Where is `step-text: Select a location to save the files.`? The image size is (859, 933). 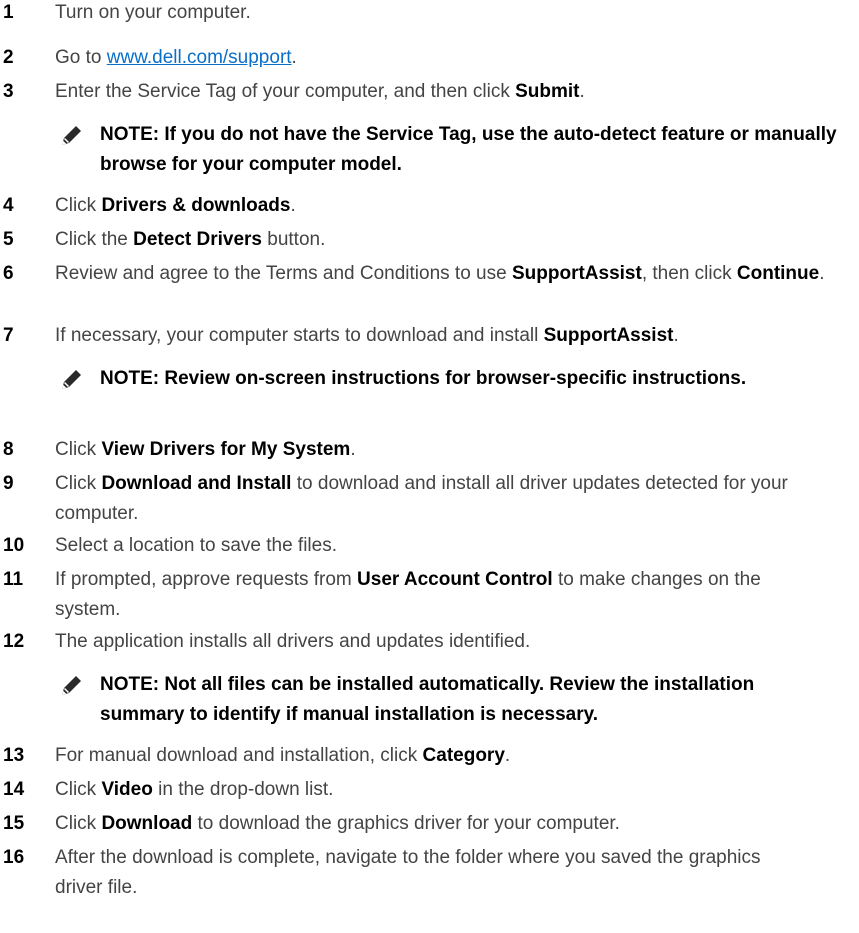
step-text: Select a location to save the files. is located at coordinates (447, 546).